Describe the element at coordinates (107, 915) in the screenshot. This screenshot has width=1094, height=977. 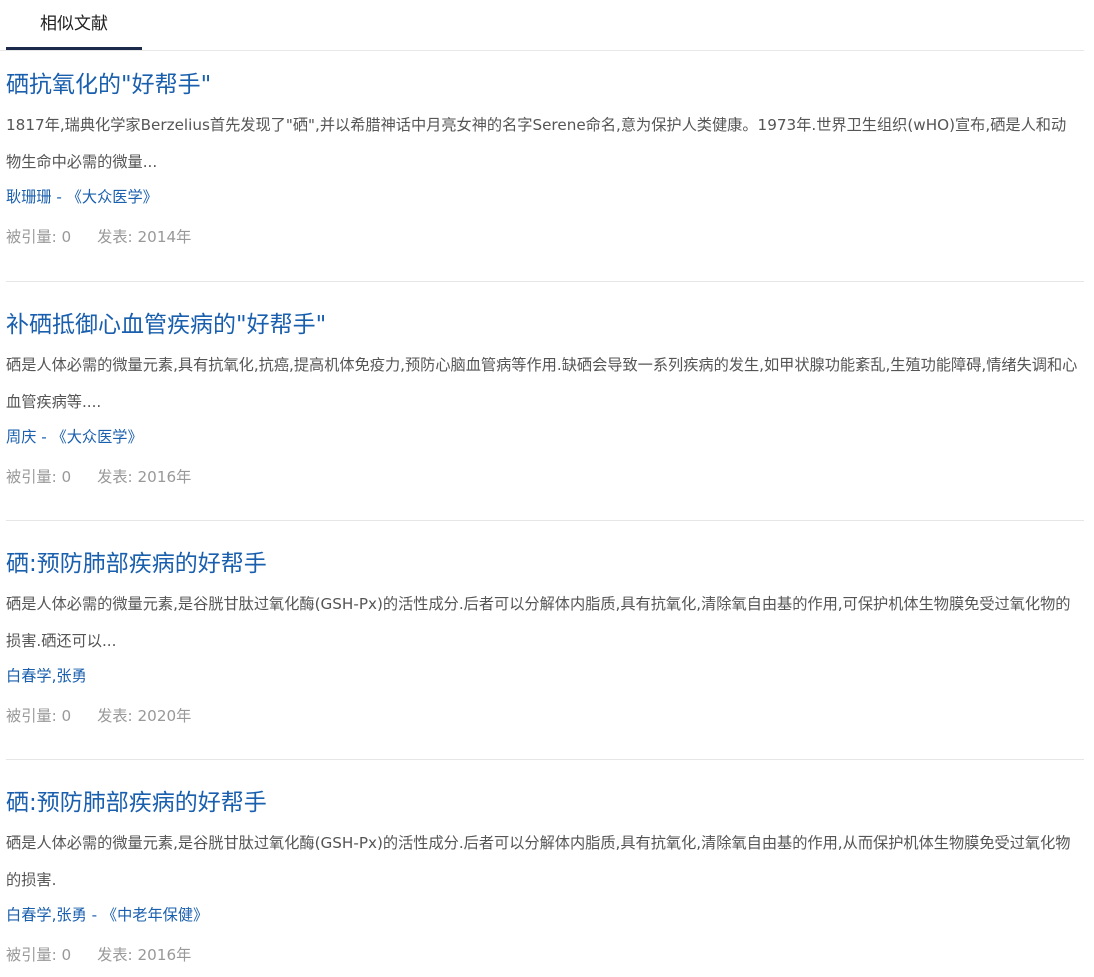
I see `article-authors-source-link: 白春学,张勇 - 《中老年保健》` at that location.